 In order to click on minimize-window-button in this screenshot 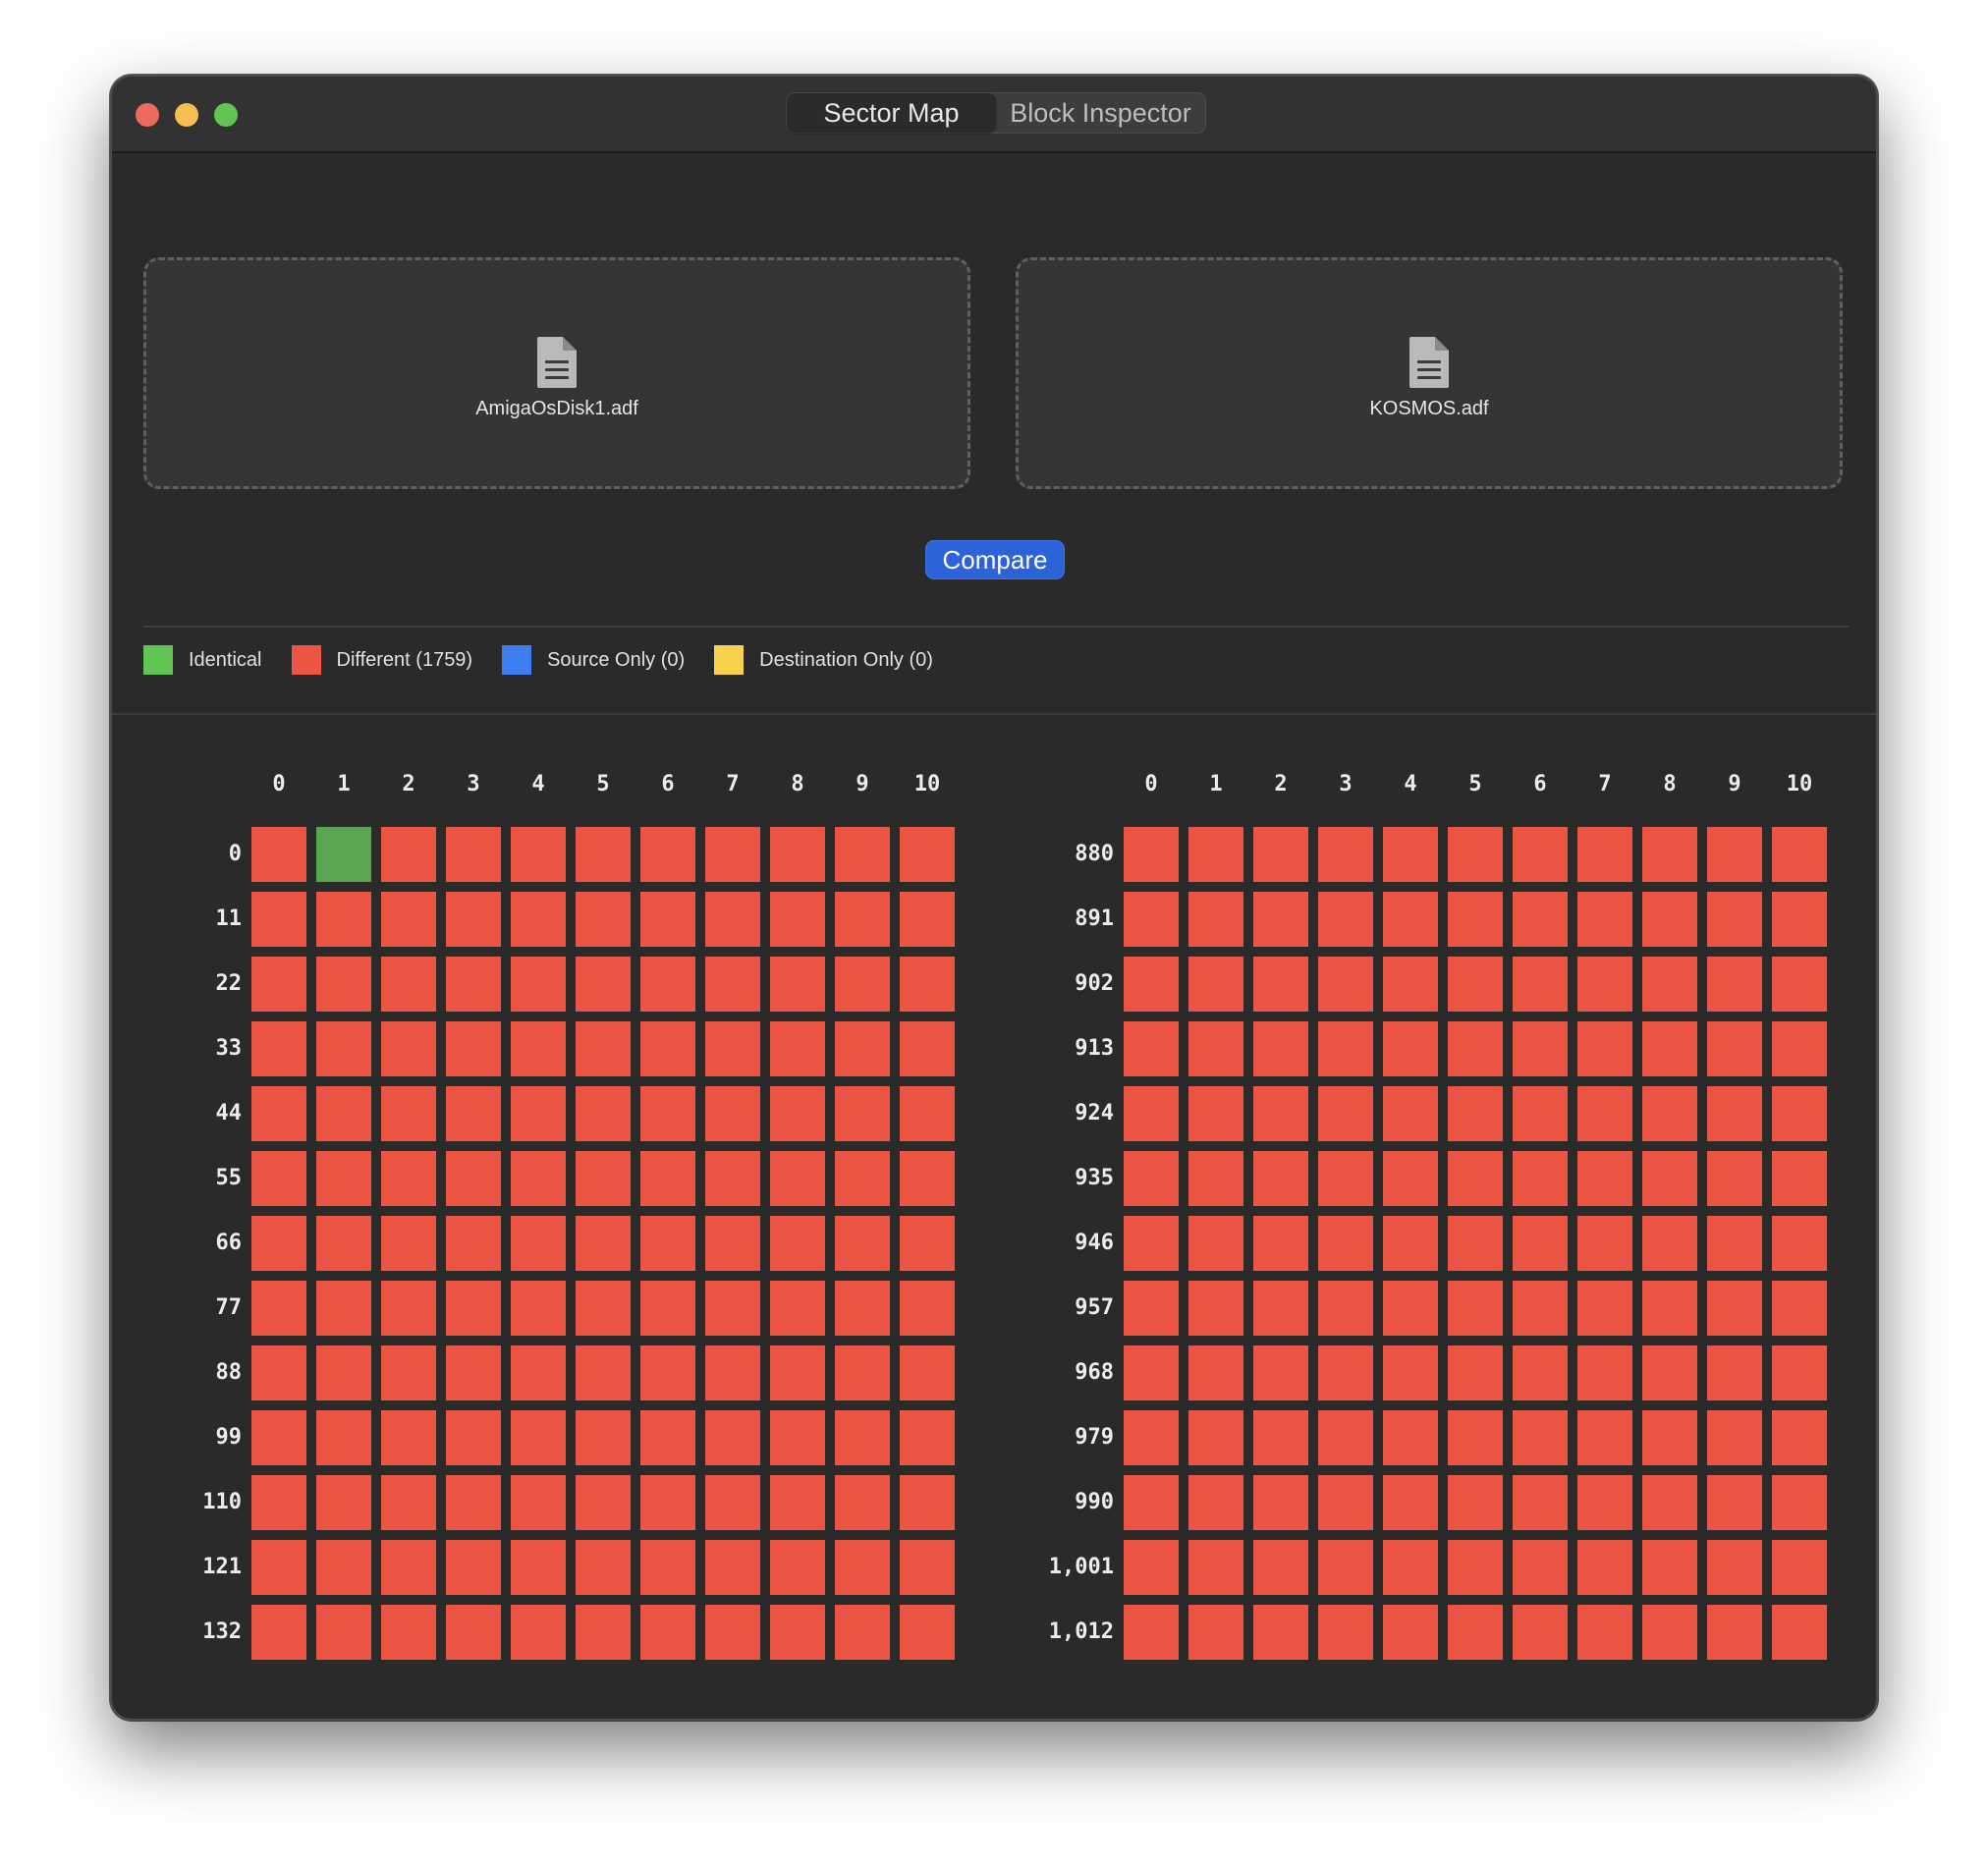, I will do `click(186, 115)`.